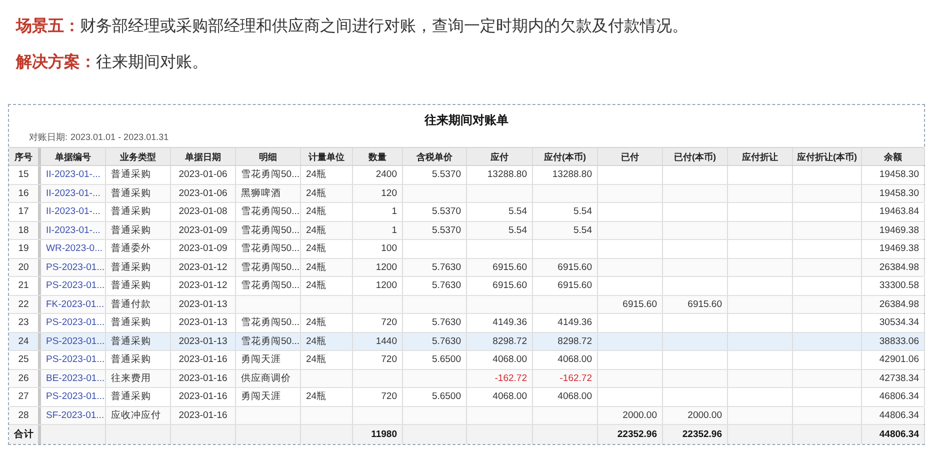  Describe the element at coordinates (466, 323) in the screenshot. I see `table-row: 23 PS-2023-01... 普通采购 2023-01-13 雪花勇闯50... 24瓶 720 5.7630 4149.36 4149.36 30534.34` at that location.